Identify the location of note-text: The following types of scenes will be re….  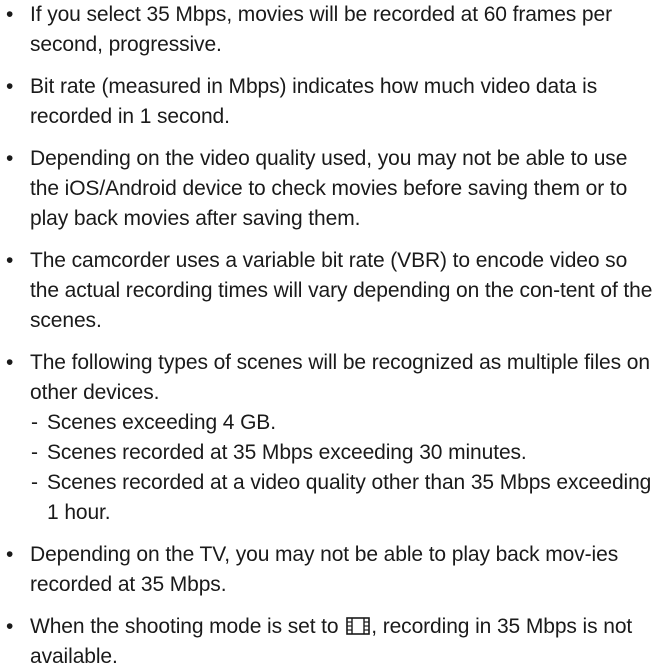
(340, 377).